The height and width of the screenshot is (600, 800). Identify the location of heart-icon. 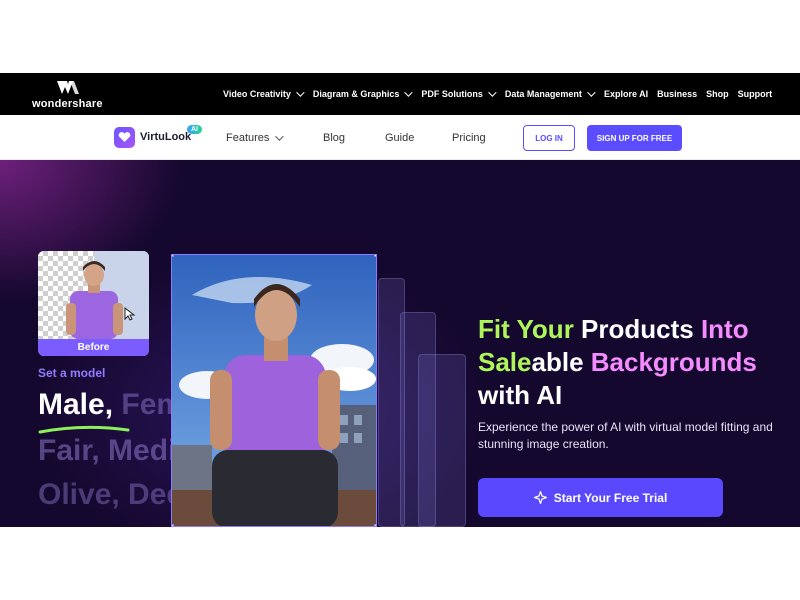
(124, 137).